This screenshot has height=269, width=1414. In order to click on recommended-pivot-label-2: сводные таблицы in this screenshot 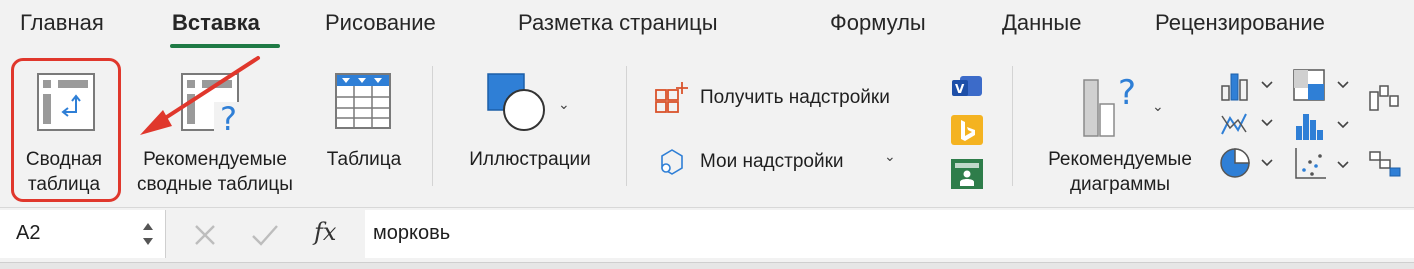, I will do `click(215, 184)`.